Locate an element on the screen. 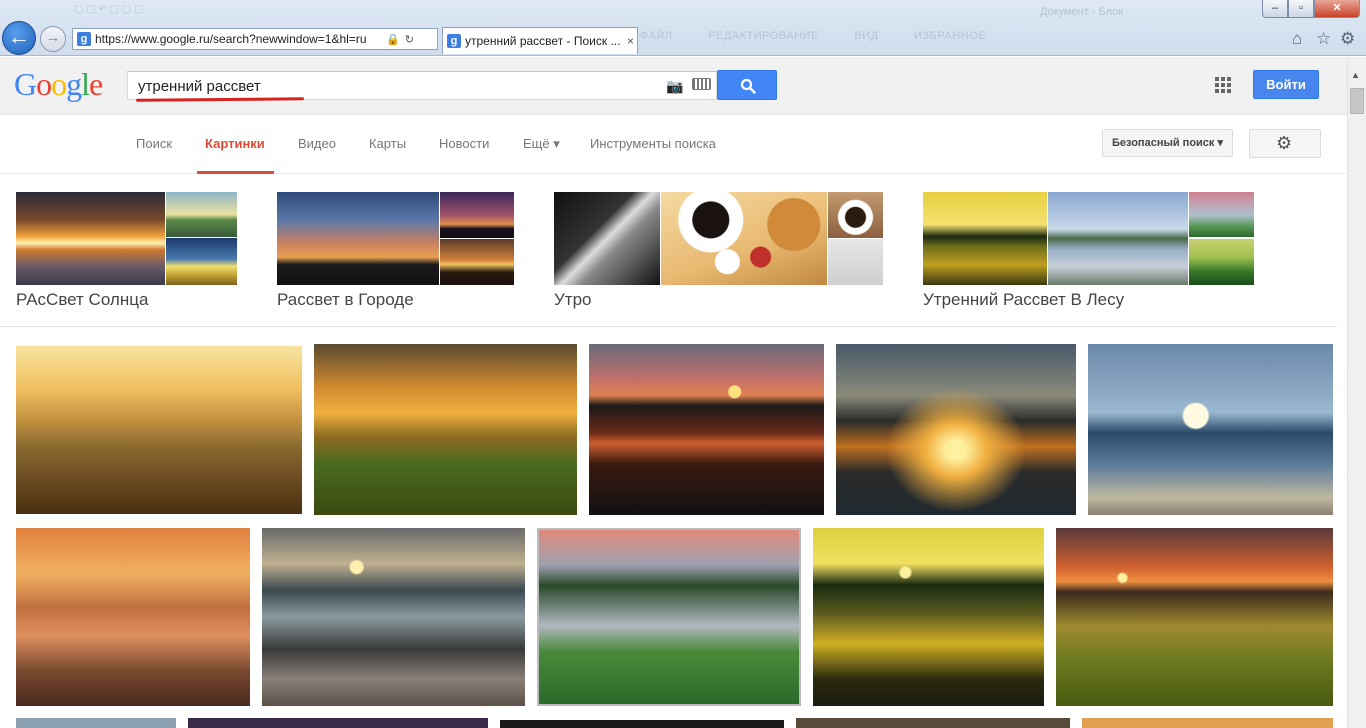 Image resolution: width=1366 pixels, height=728 pixels. favorites-star-icon: ☆ is located at coordinates (1323, 39).